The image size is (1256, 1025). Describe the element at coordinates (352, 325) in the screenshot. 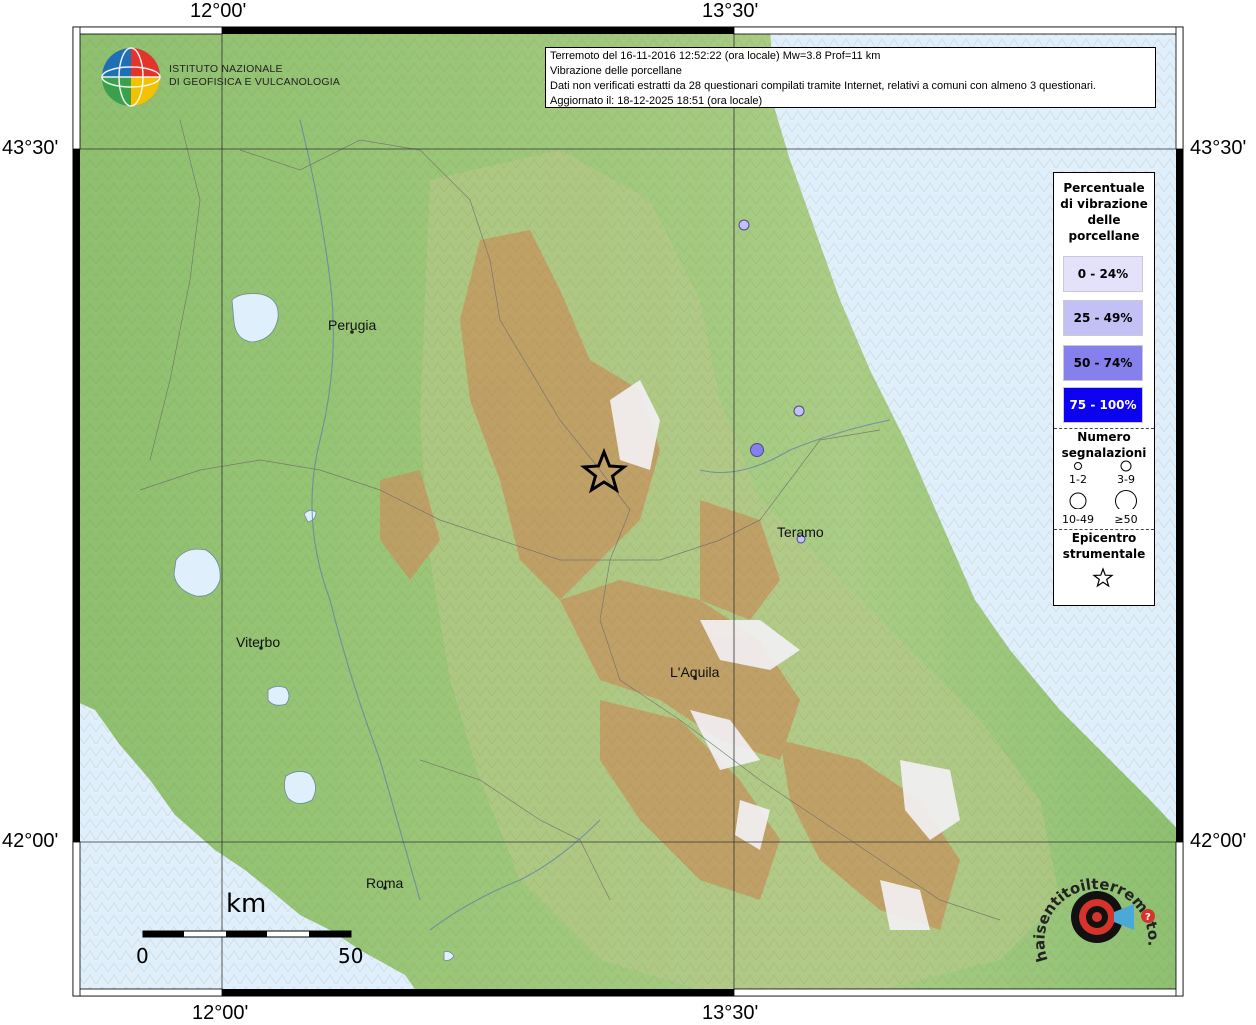

I see `city-label-perugia: Perugia` at that location.